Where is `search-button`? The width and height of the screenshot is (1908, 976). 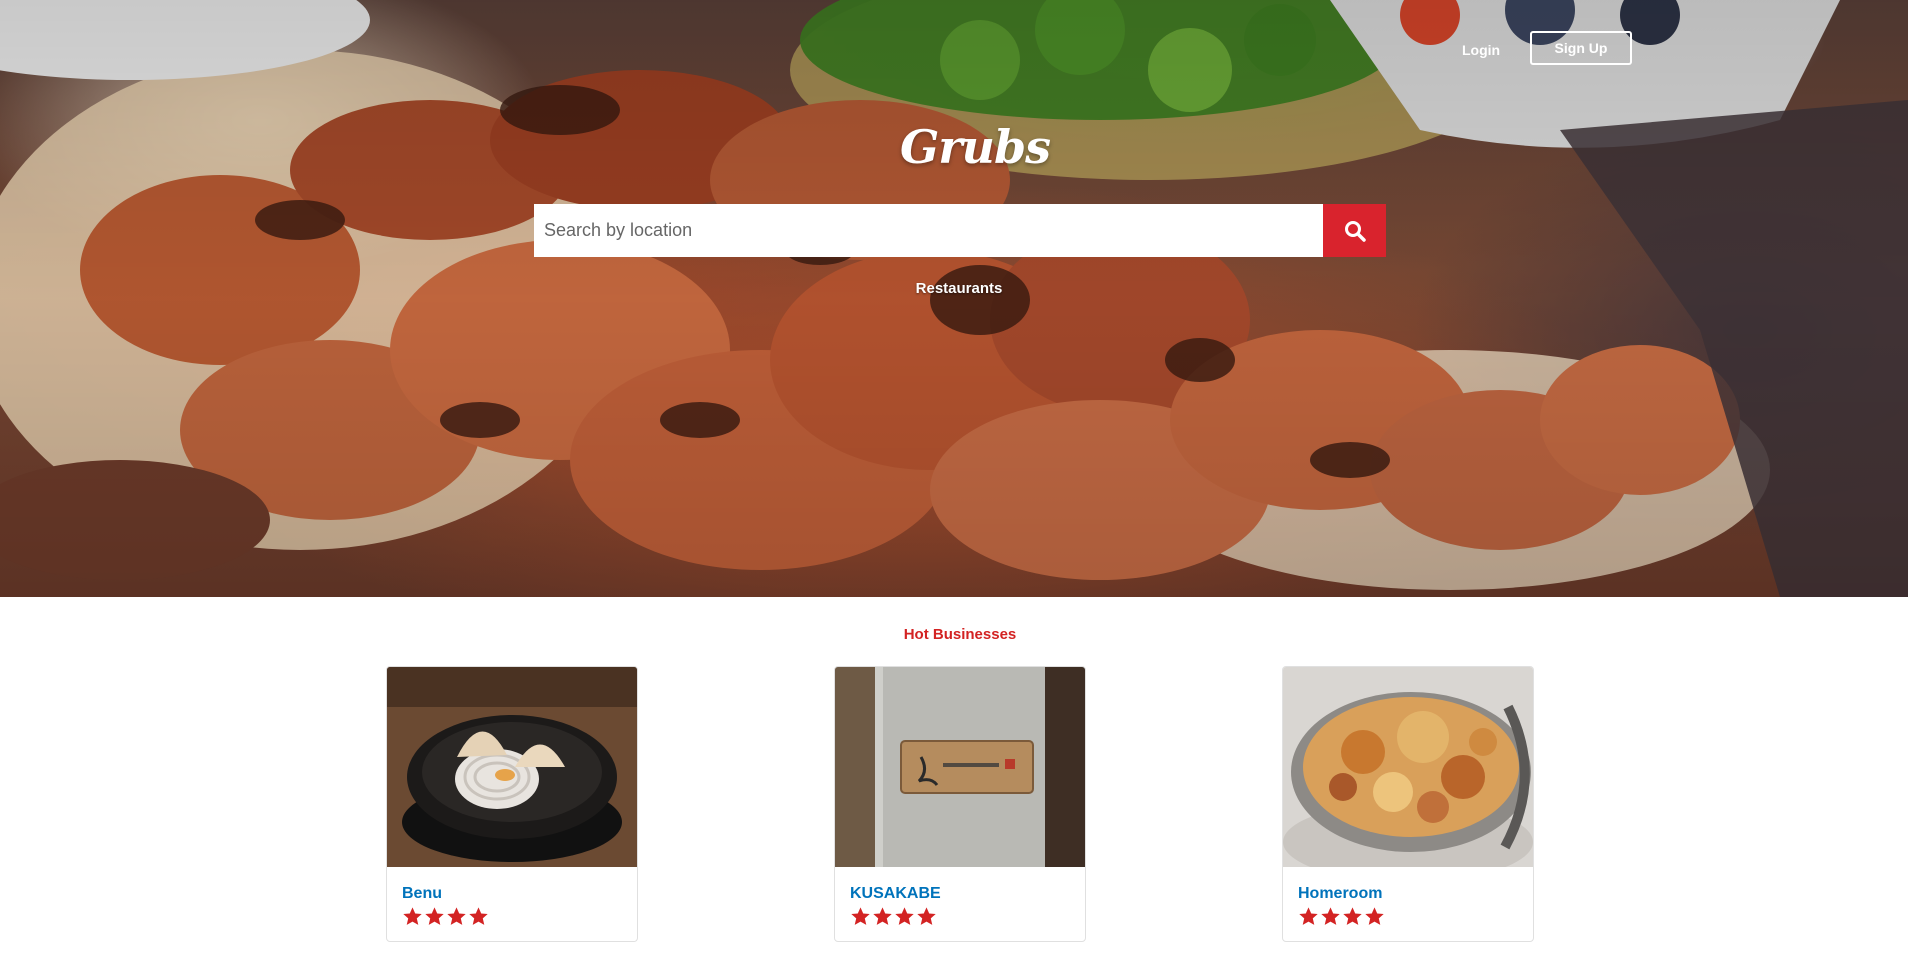 search-button is located at coordinates (1354, 230).